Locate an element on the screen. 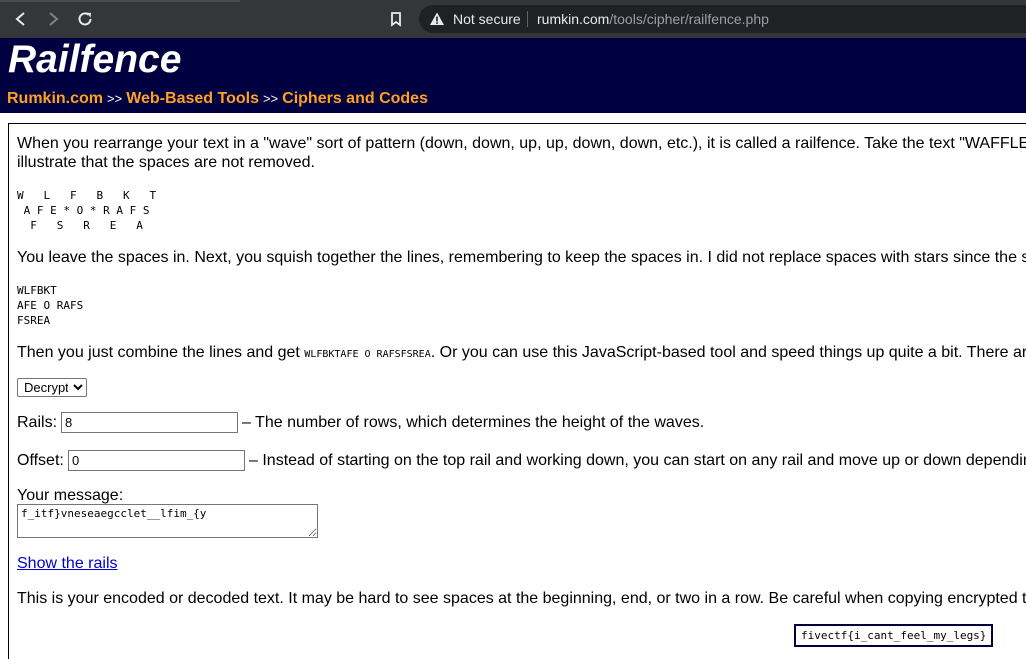 The width and height of the screenshot is (1026, 659). breadcrumb-web-tools-link: Web-Based Tools is located at coordinates (192, 98).